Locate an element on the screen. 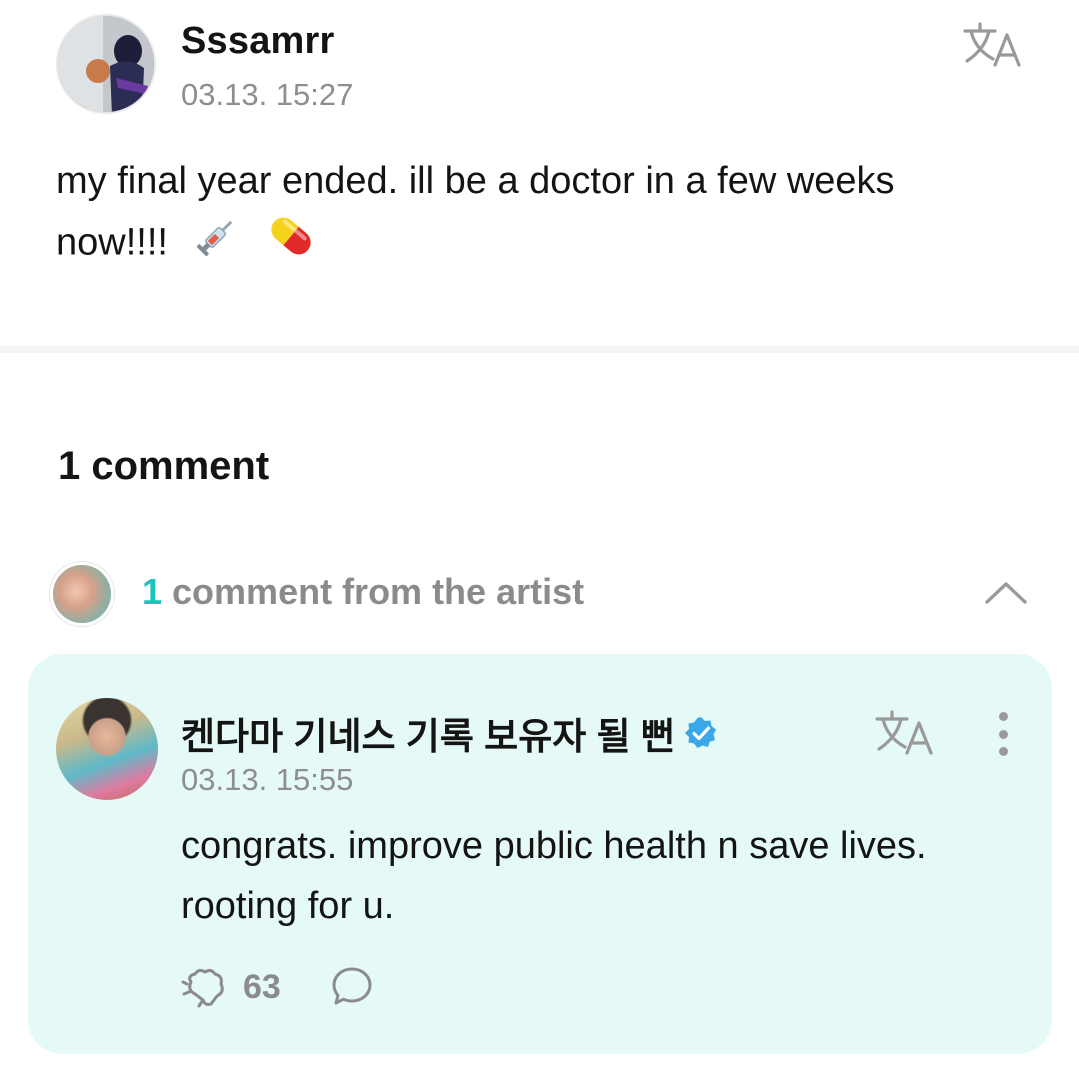  post-author-avatar is located at coordinates (106, 64).